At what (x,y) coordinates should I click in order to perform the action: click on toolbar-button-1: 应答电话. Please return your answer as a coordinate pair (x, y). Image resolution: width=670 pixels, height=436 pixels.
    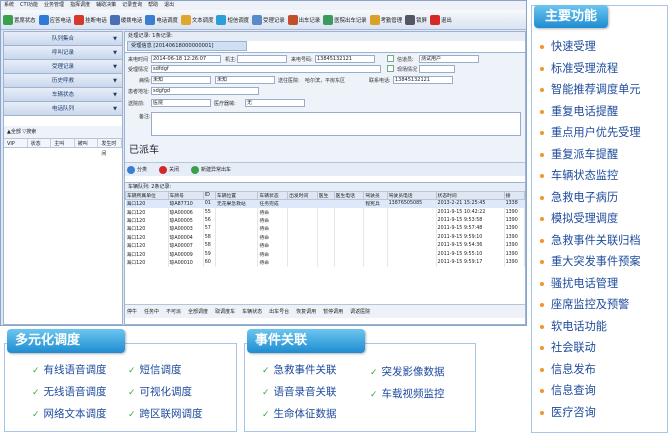
    Looking at the image, I should click on (54, 19).